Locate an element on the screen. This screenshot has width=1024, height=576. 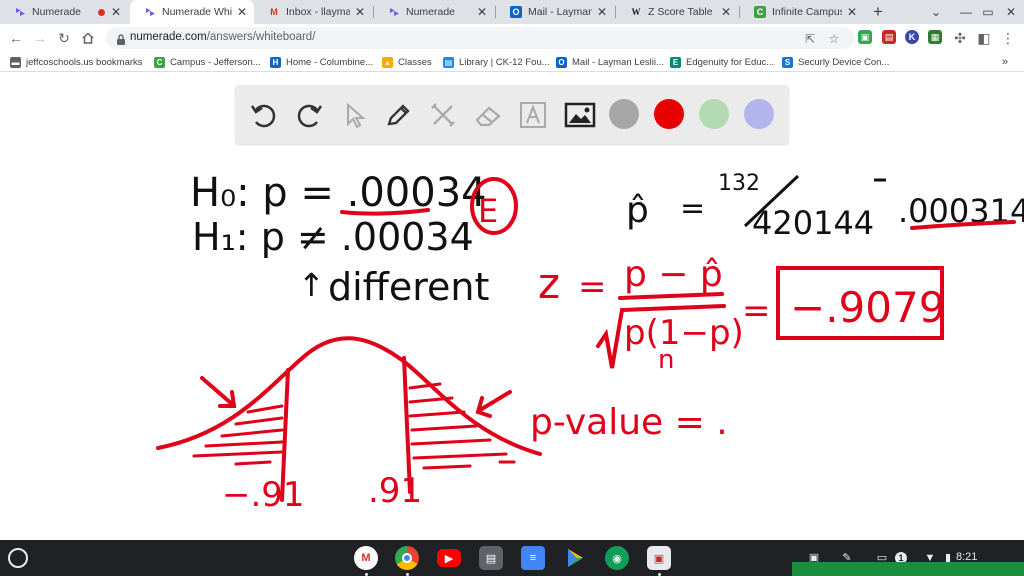
tab-inbox: M Inbox - llayman@ ✕ is located at coordinates (313, 12).